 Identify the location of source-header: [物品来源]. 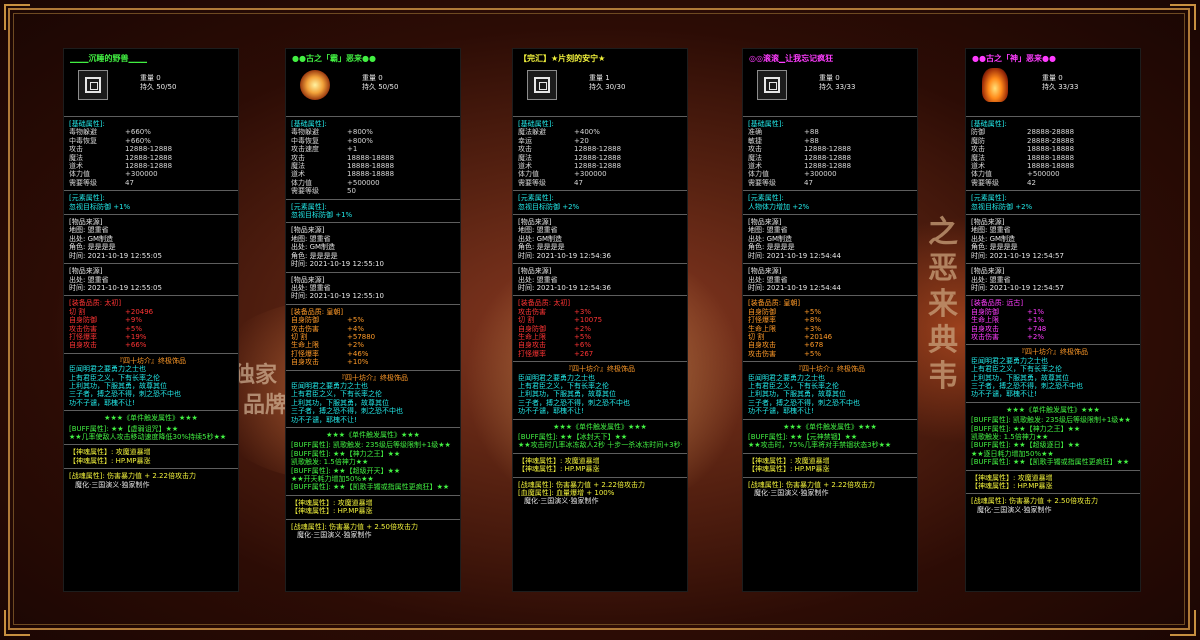
(308, 230).